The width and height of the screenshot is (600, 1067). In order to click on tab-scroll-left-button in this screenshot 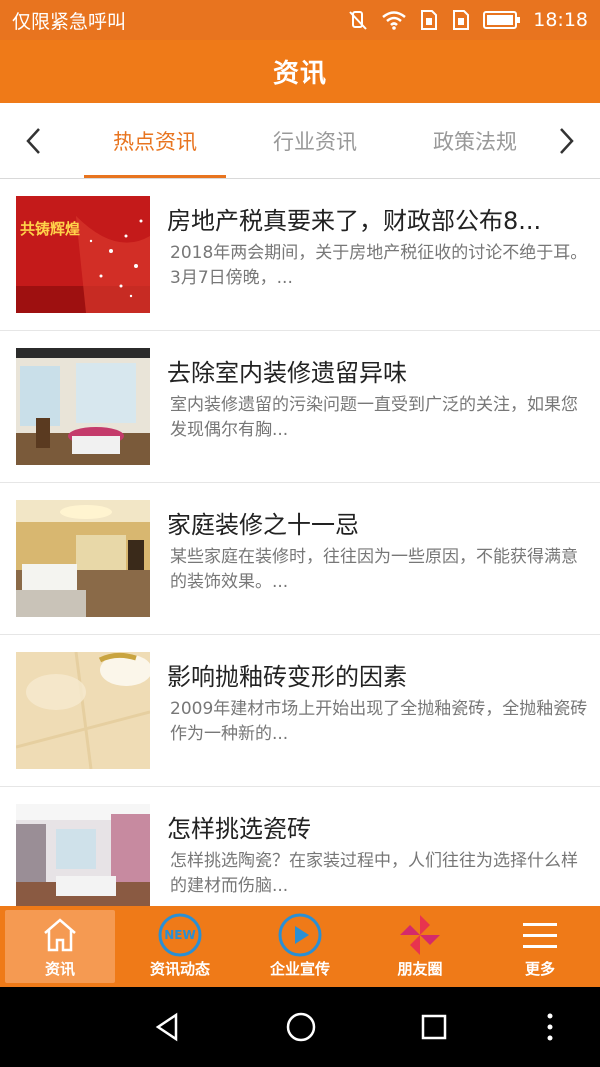, I will do `click(34, 141)`.